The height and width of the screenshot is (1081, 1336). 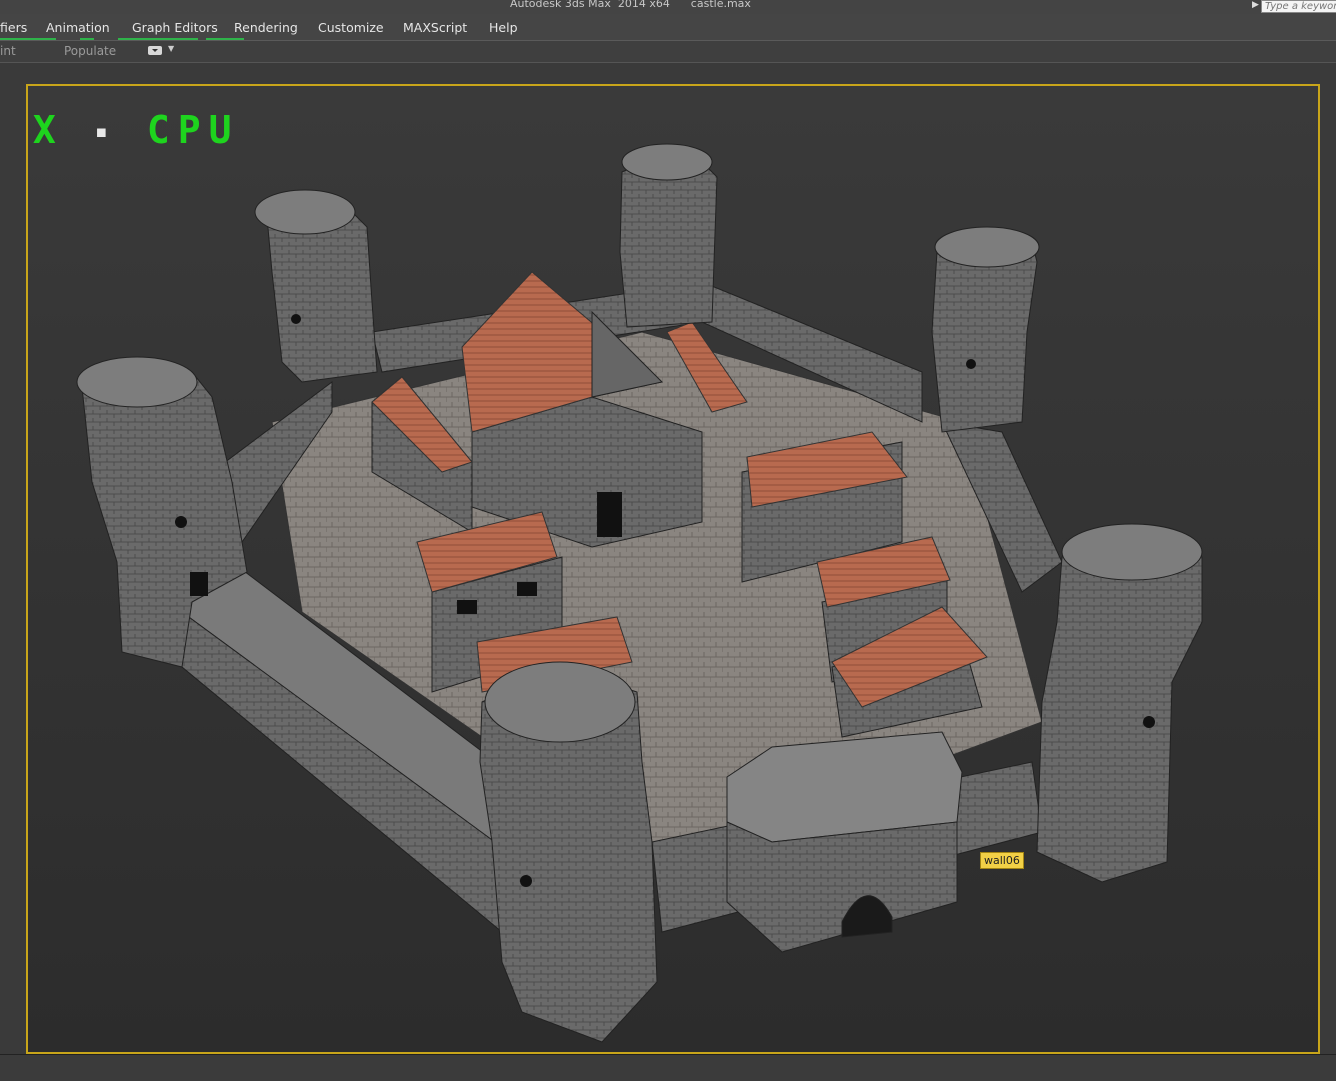 I want to click on left-panel, so click(x=13, y=569).